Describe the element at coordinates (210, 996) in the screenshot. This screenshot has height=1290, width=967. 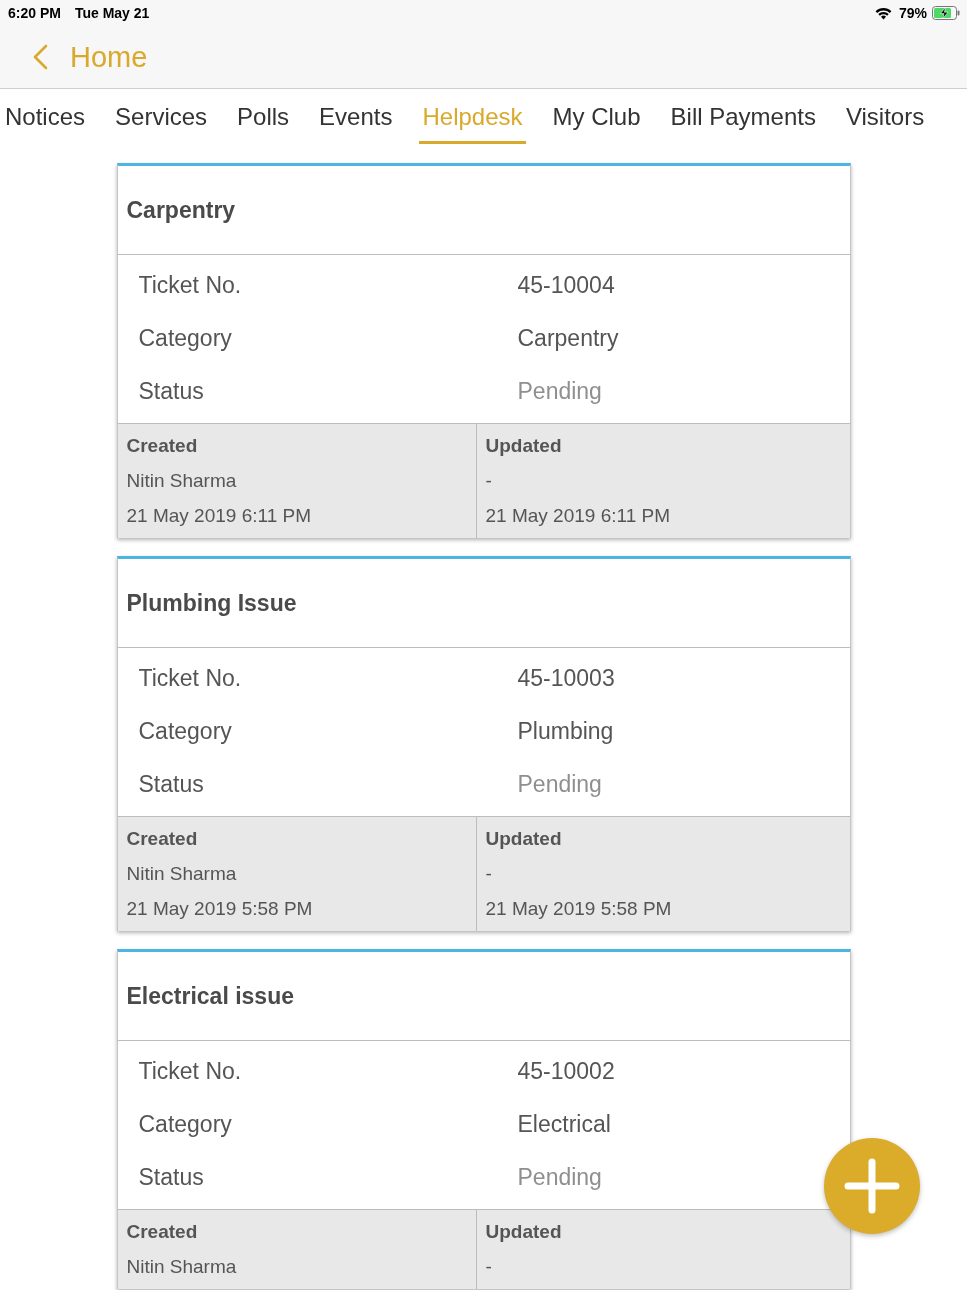
I see `ticket-title: Electrical issue` at that location.